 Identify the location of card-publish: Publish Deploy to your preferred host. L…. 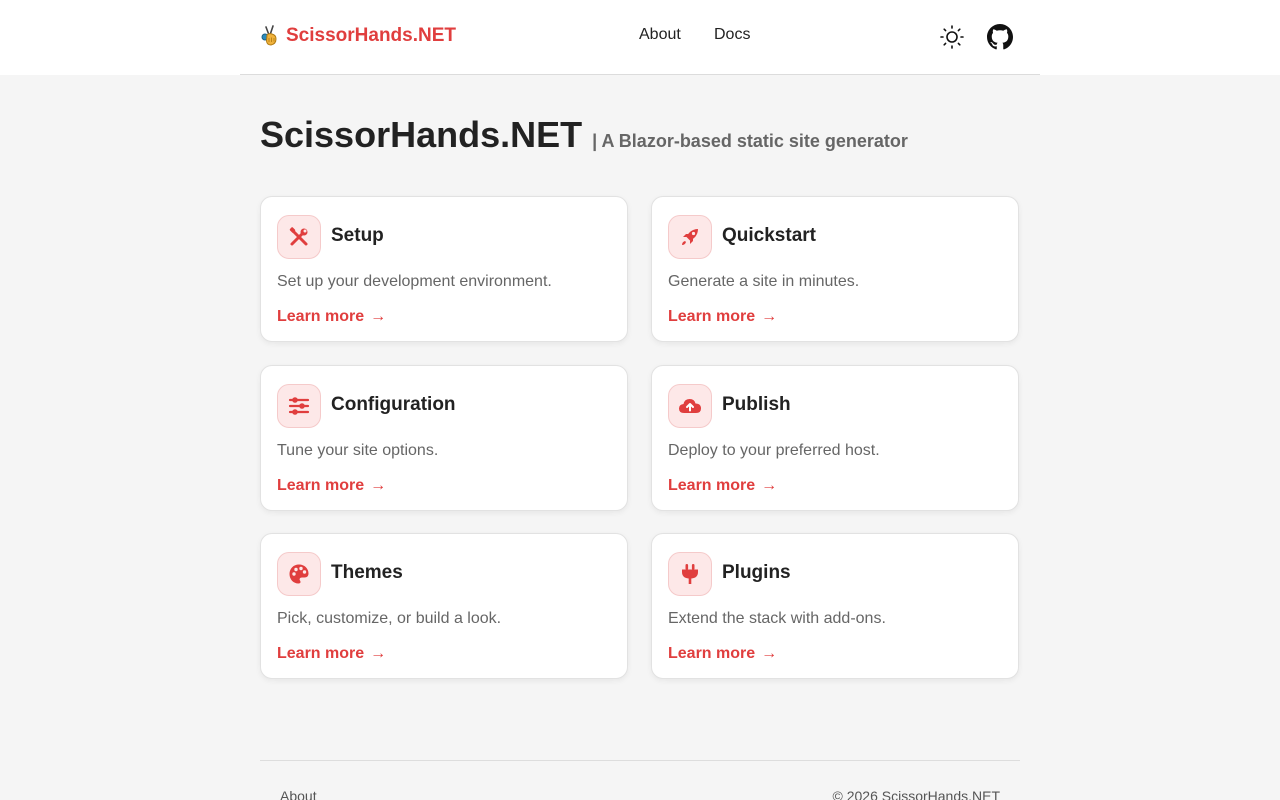
(835, 438).